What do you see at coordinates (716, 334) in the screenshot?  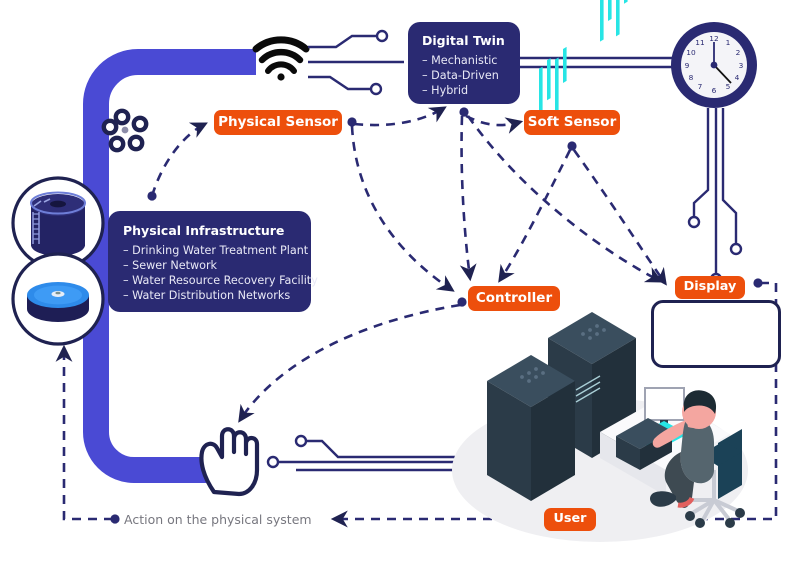 I see `display-panel` at bounding box center [716, 334].